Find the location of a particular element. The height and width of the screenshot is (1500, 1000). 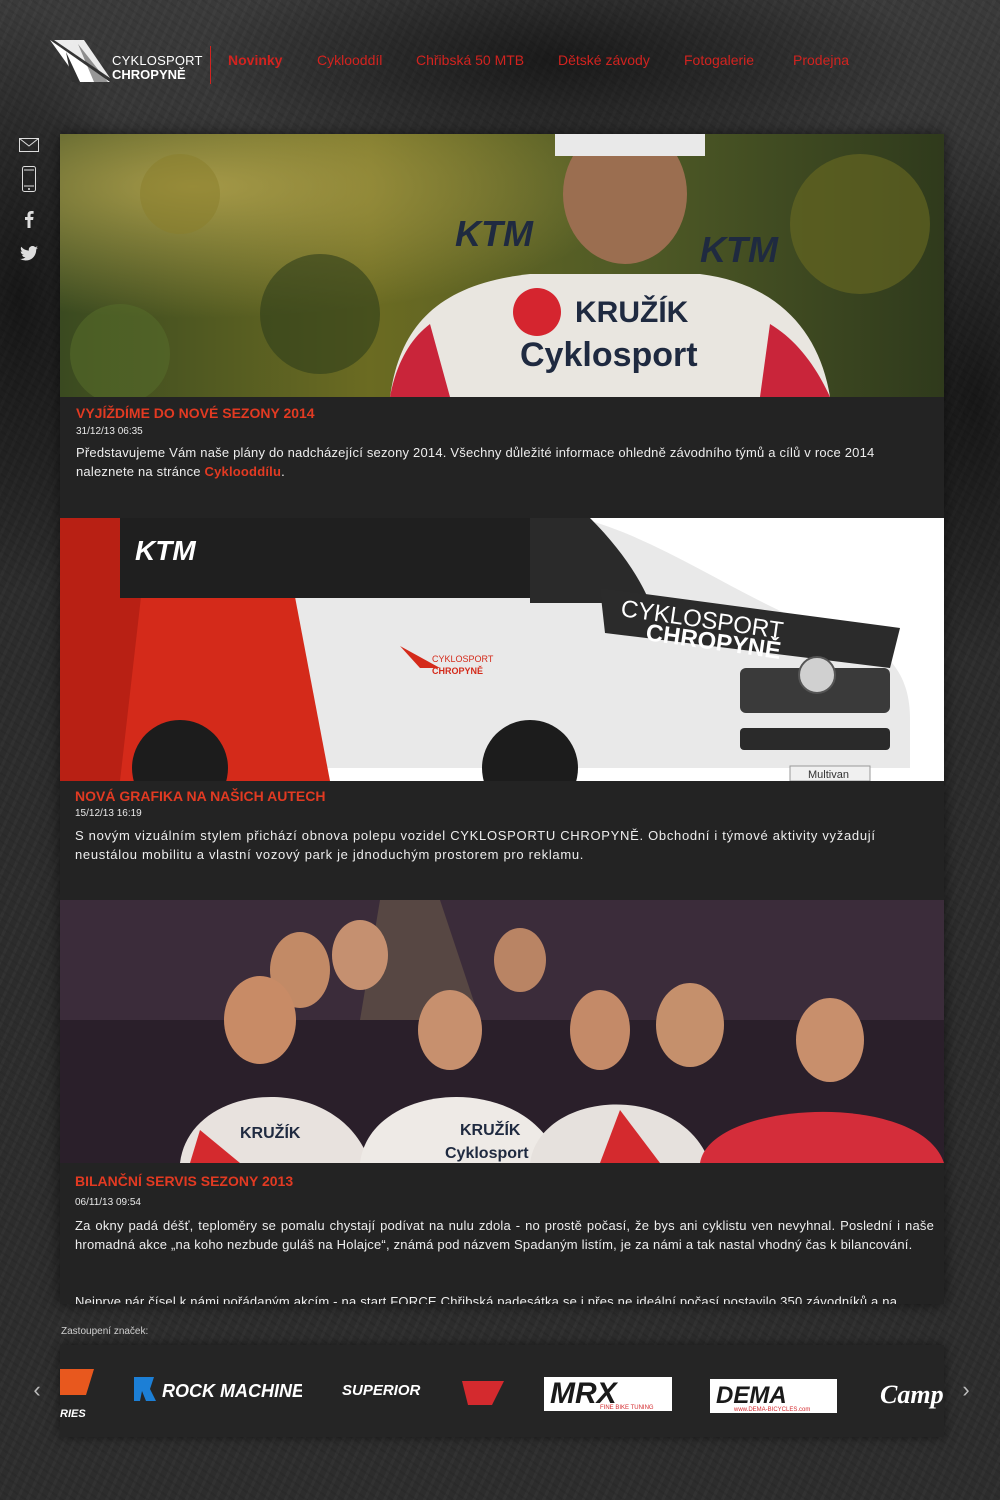

phone-icon is located at coordinates (29, 179).